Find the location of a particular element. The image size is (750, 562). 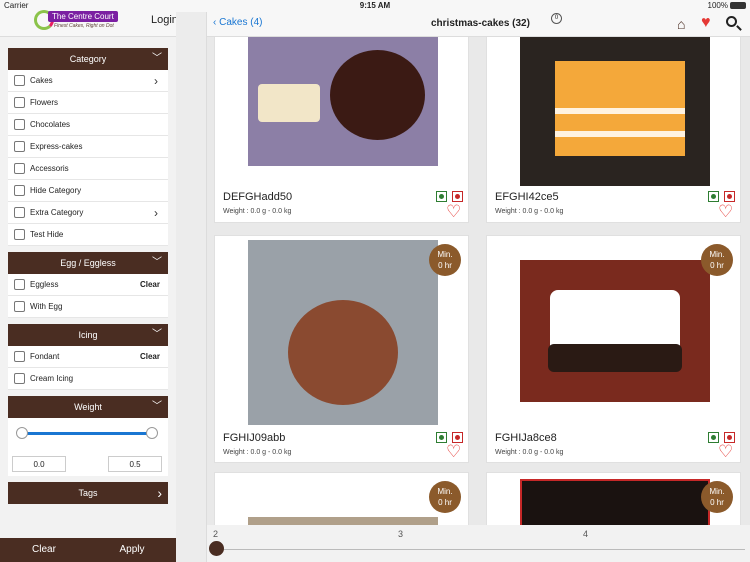

icing-title: Icing is located at coordinates (88, 335).